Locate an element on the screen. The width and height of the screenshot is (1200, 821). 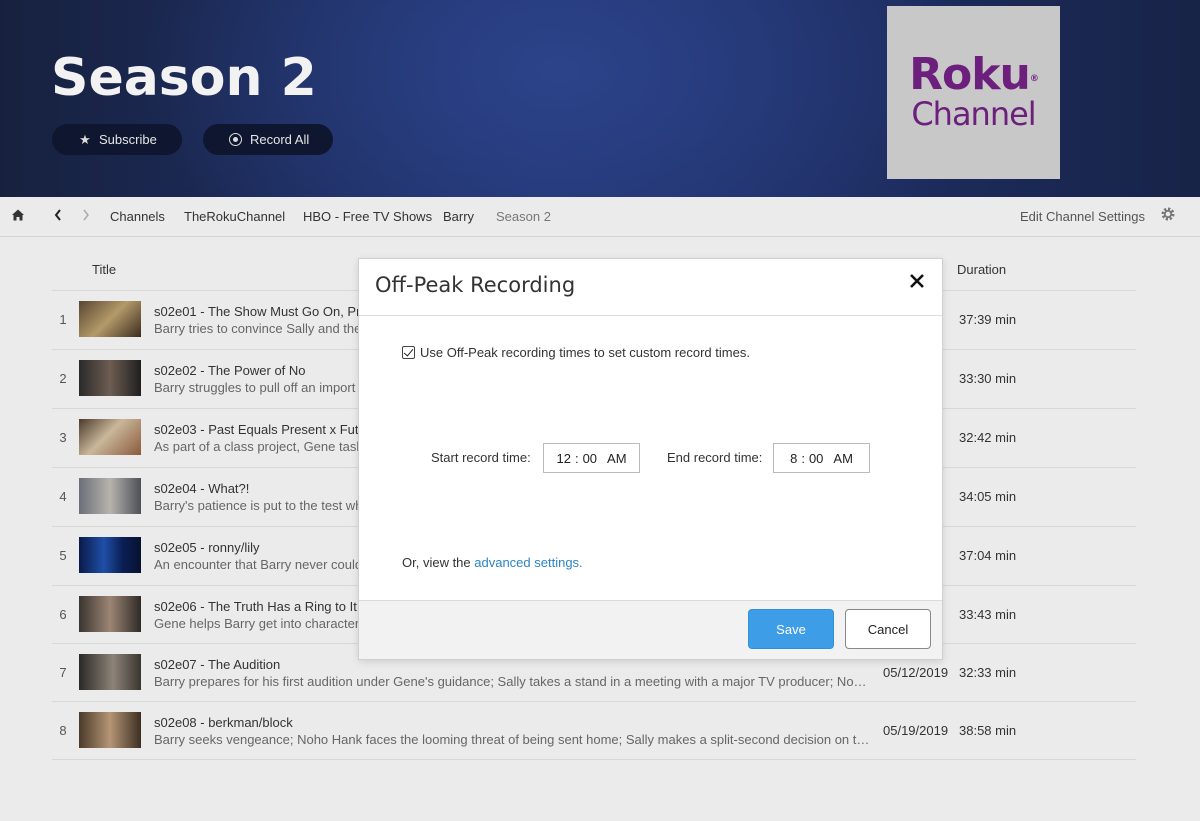
episode-title: s02e05 - ronny/lily is located at coordinates (207, 547).